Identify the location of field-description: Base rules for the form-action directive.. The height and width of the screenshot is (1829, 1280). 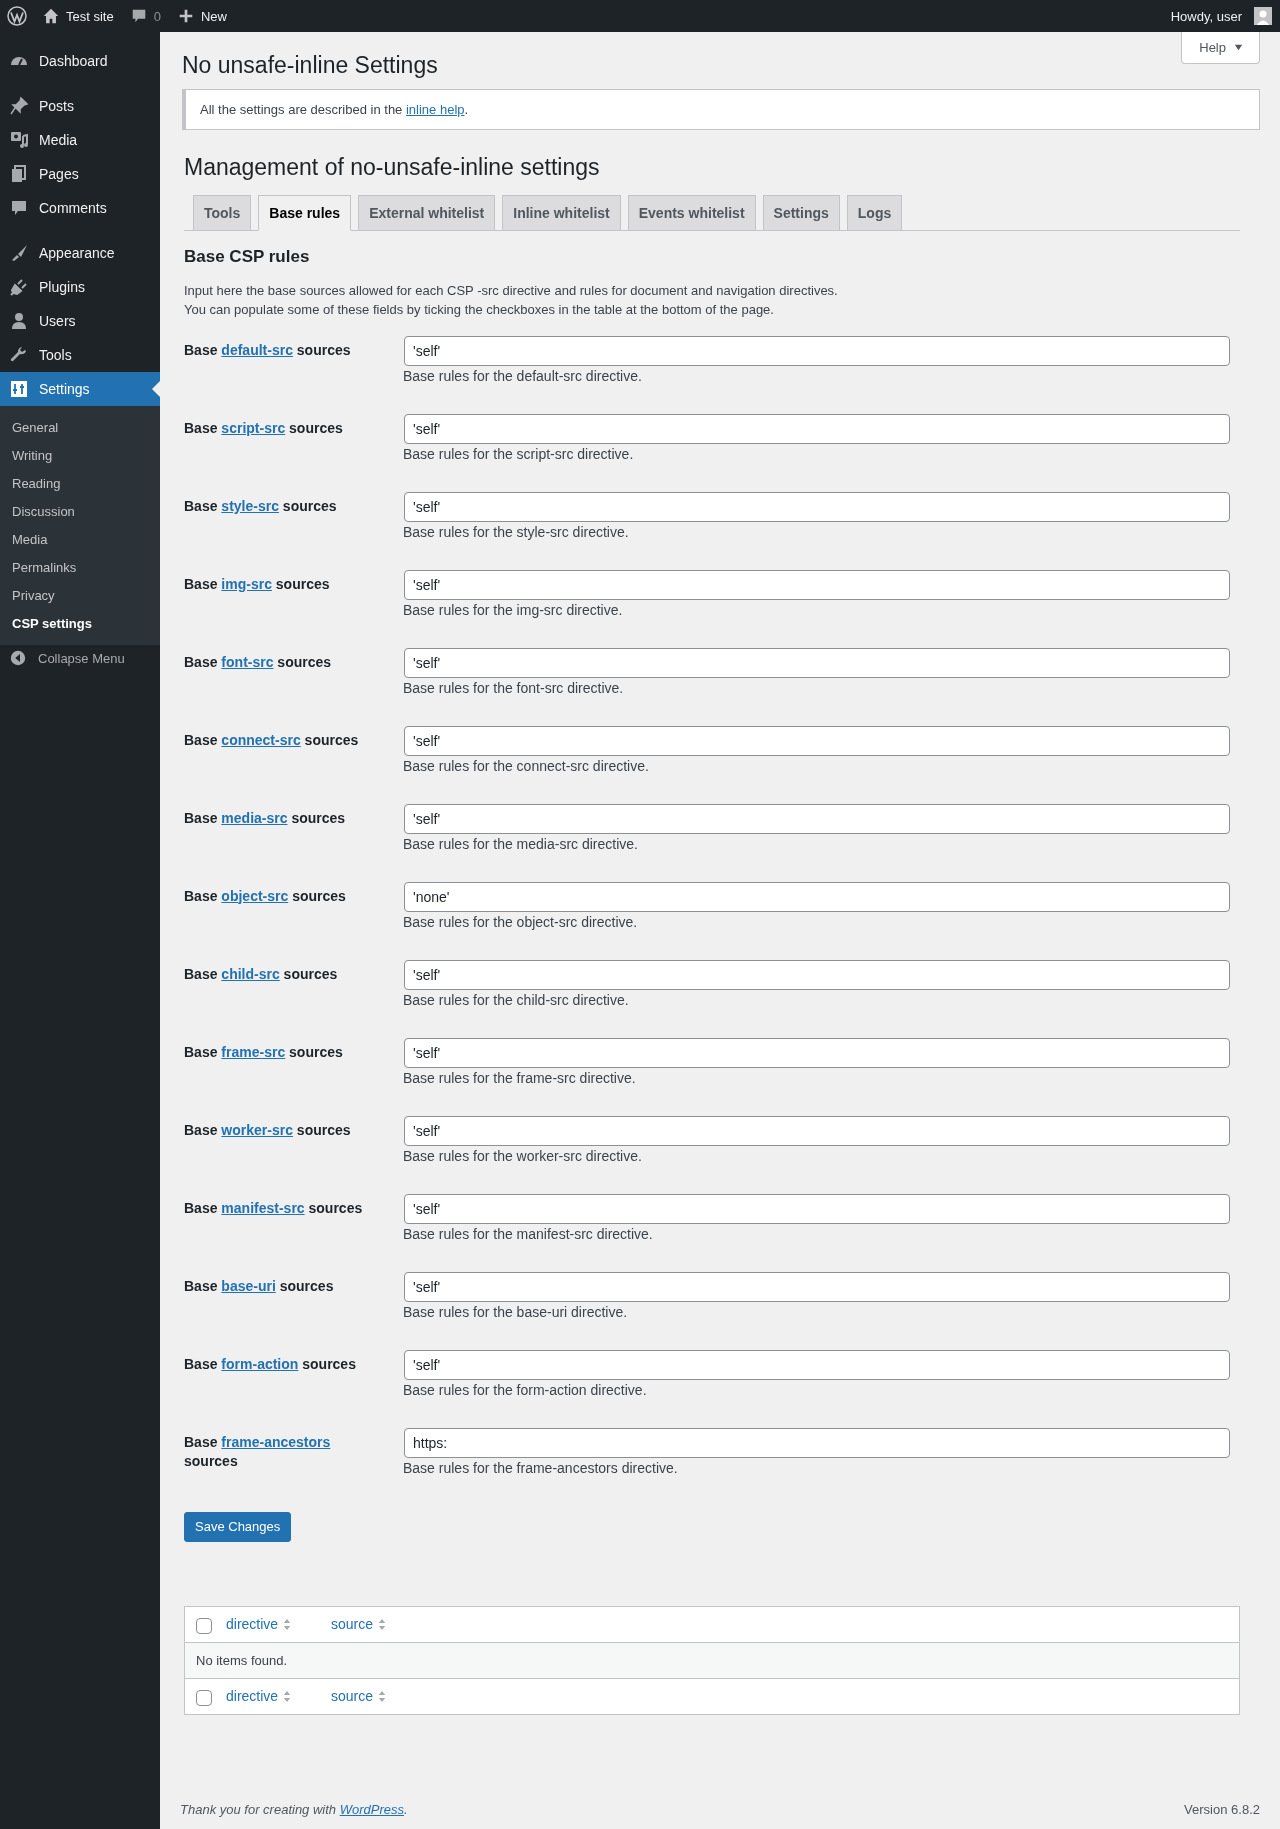
(525, 1389).